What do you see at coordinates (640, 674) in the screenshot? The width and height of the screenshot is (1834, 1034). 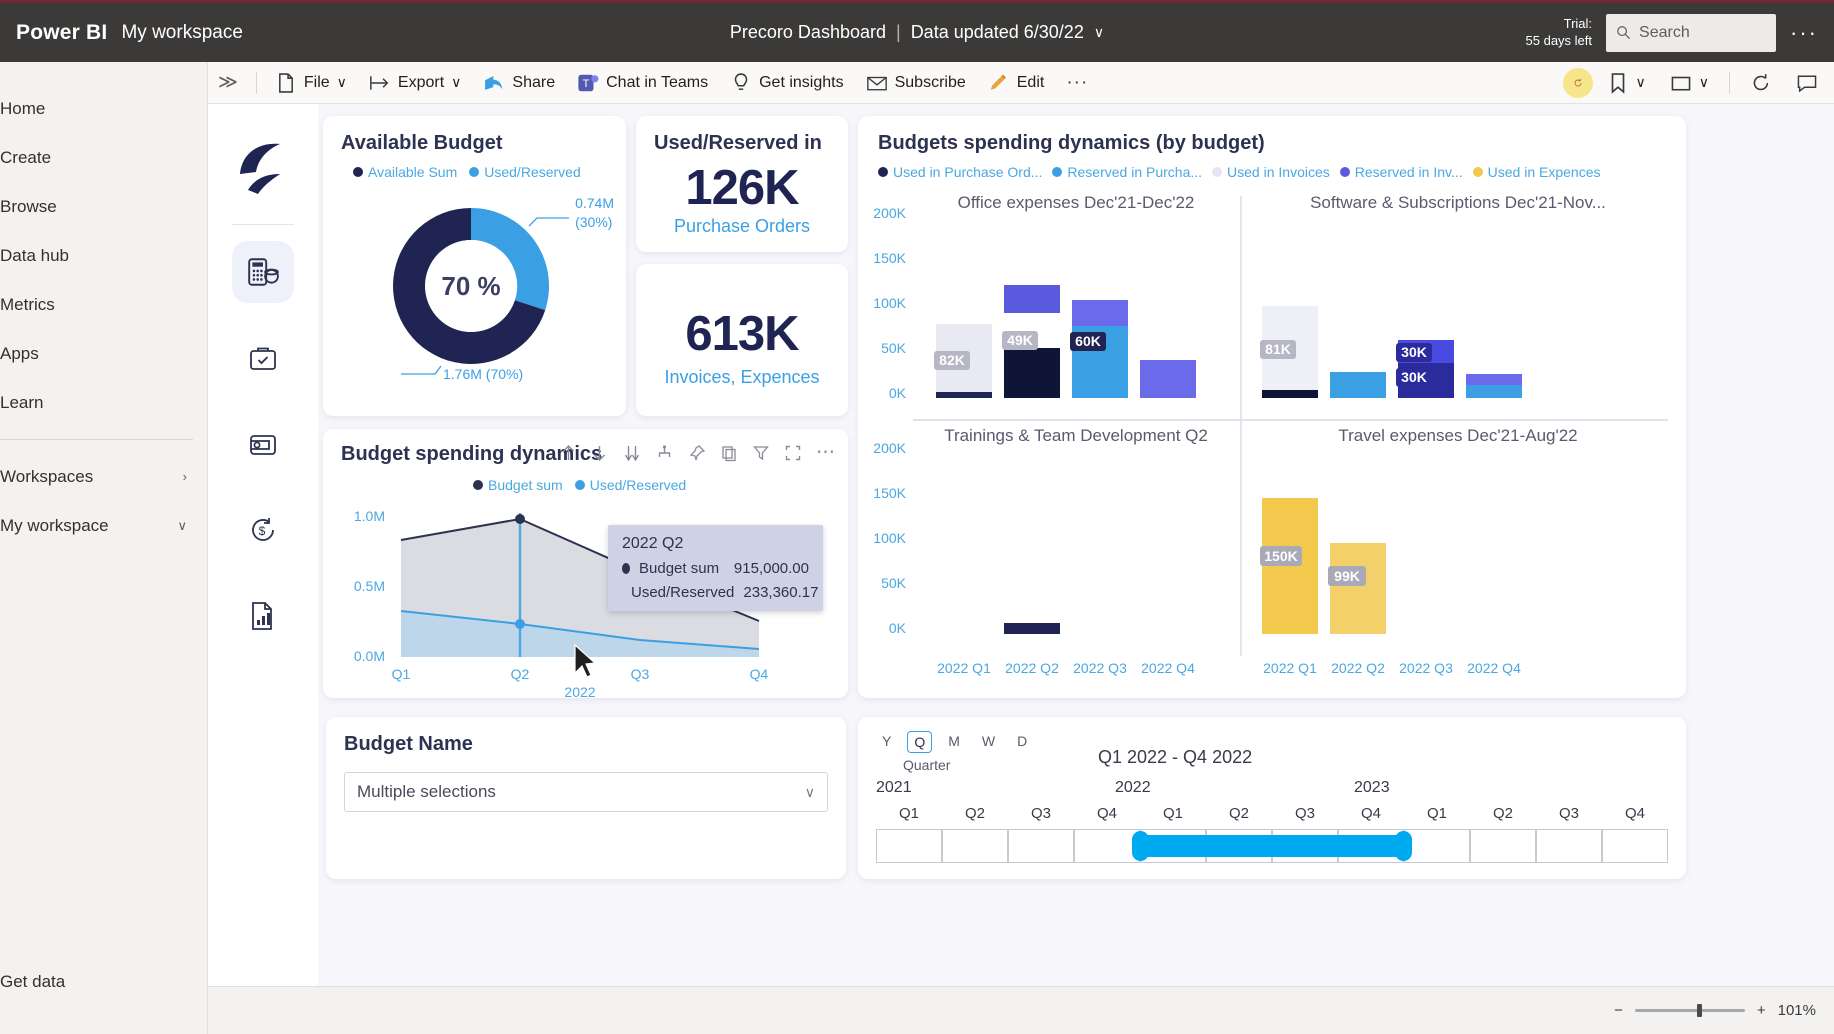 I see `x-tick-label: Q3` at bounding box center [640, 674].